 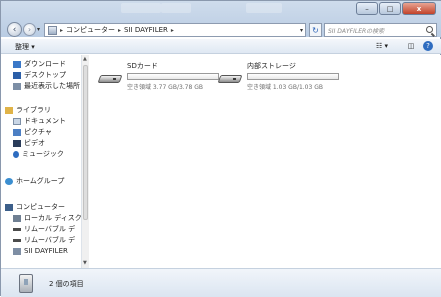 What do you see at coordinates (45, 121) in the screenshot?
I see `nav-item-label: ドキュメント` at bounding box center [45, 121].